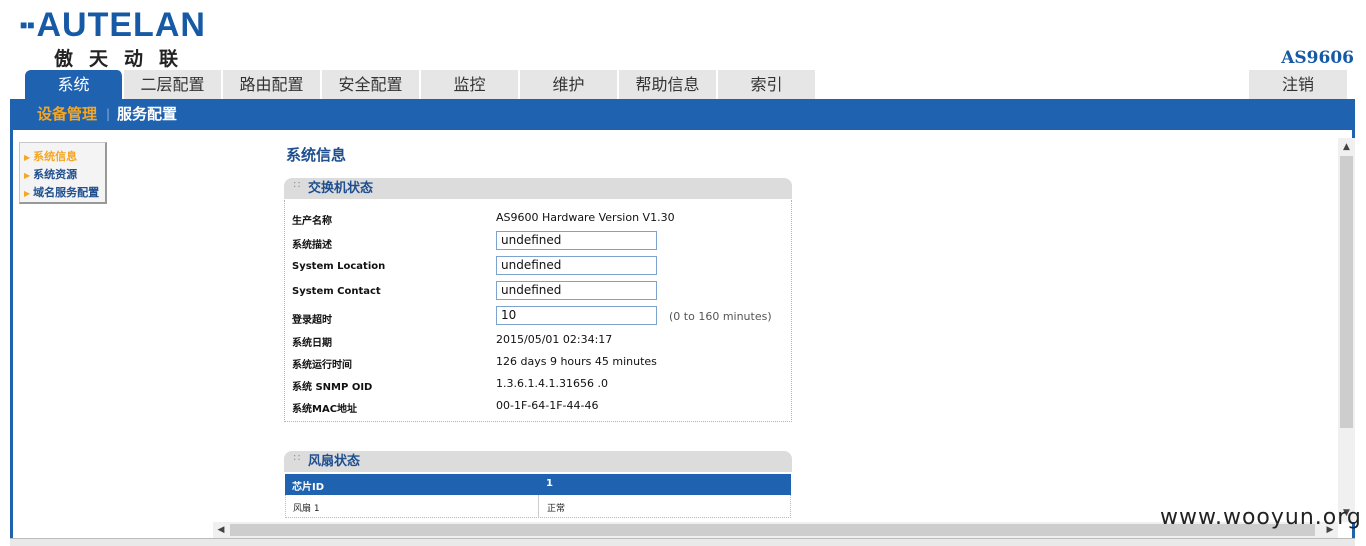 The image size is (1366, 546). What do you see at coordinates (308, 487) in the screenshot?
I see `column-header: 芯片ID` at bounding box center [308, 487].